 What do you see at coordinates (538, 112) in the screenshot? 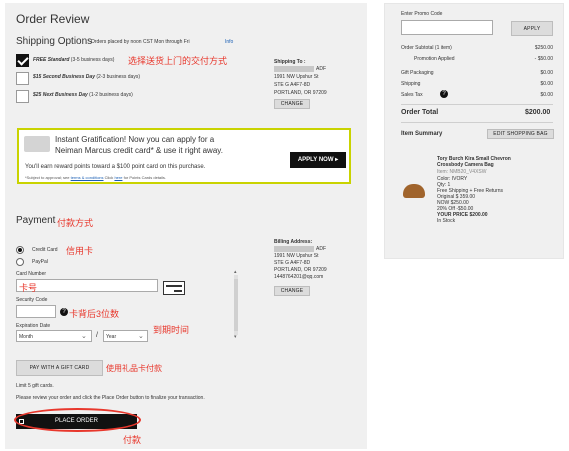
I see `order-total-value: $200.00` at bounding box center [538, 112].